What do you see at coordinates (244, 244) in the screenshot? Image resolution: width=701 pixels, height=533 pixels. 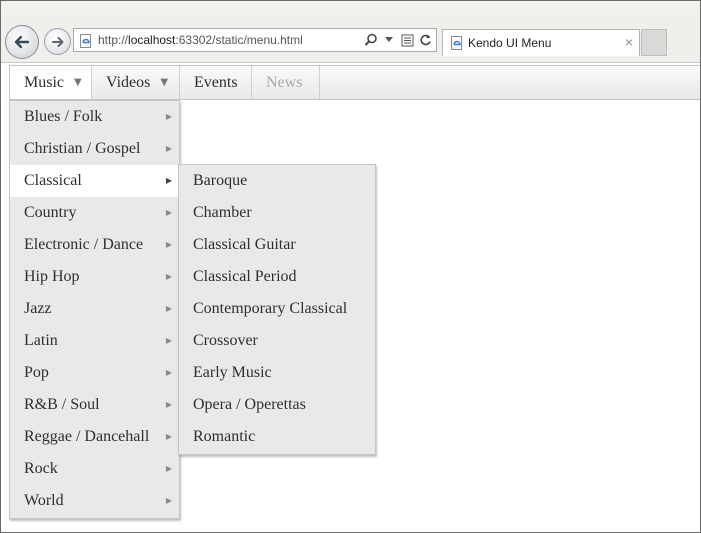 I see `submenu-item-label: Classical Guitar` at bounding box center [244, 244].